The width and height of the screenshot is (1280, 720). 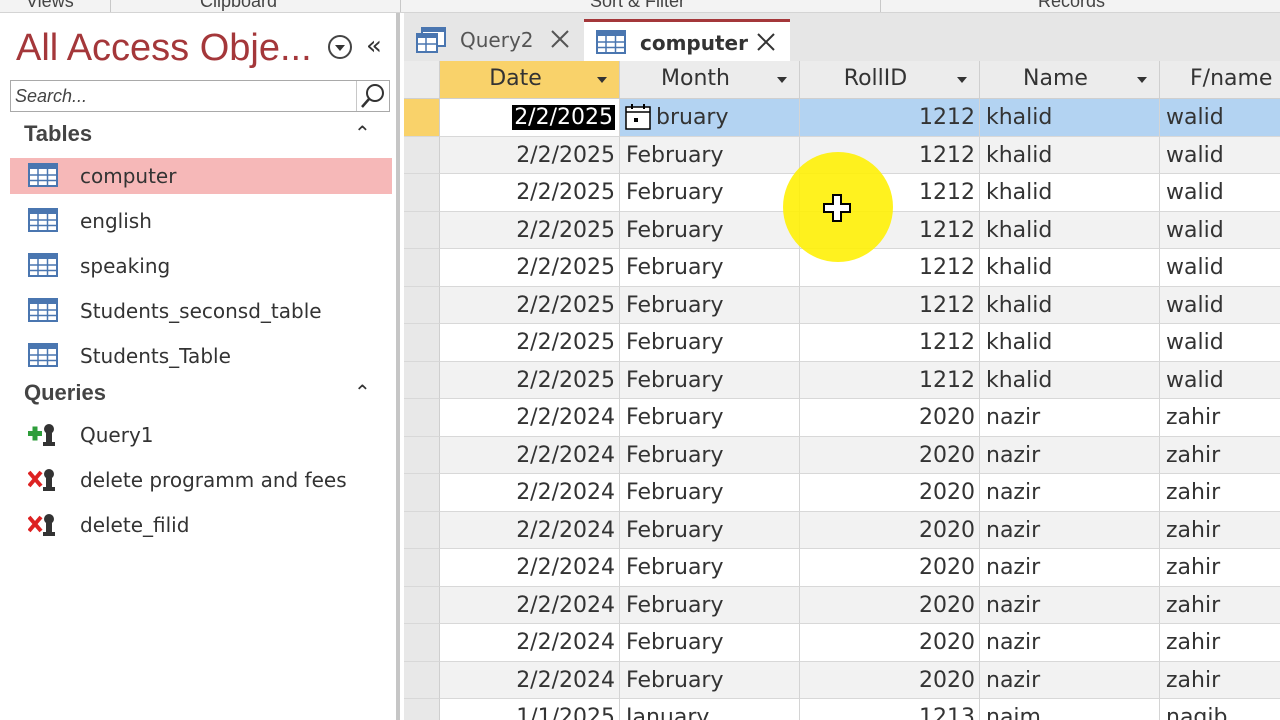 I want to click on collapse-section-icon: ⌃, so click(x=362, y=392).